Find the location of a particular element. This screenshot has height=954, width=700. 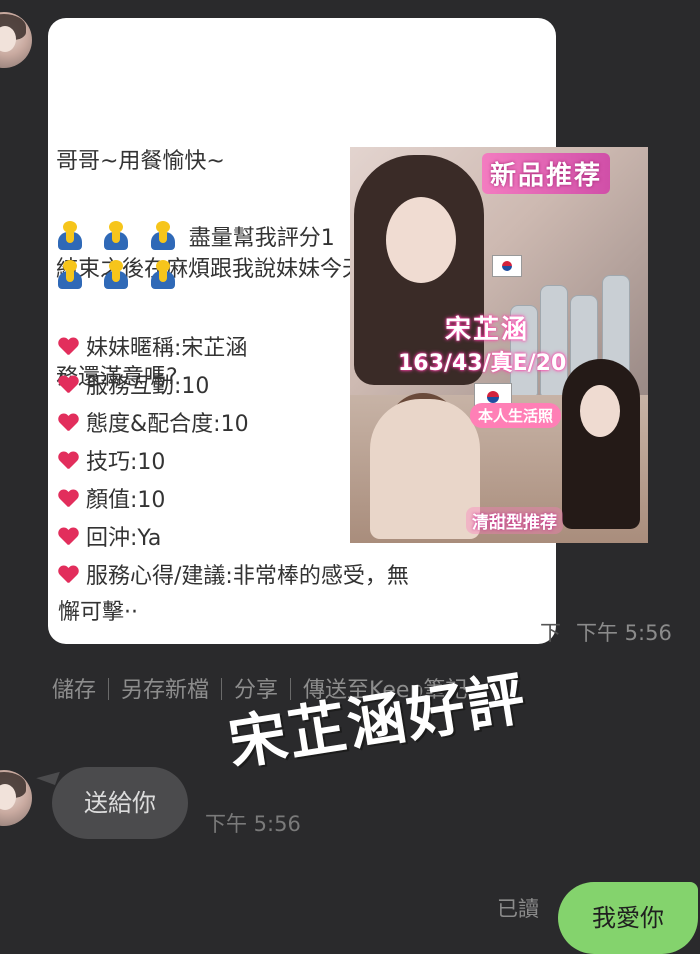

korea-flag-icon is located at coordinates (507, 266).